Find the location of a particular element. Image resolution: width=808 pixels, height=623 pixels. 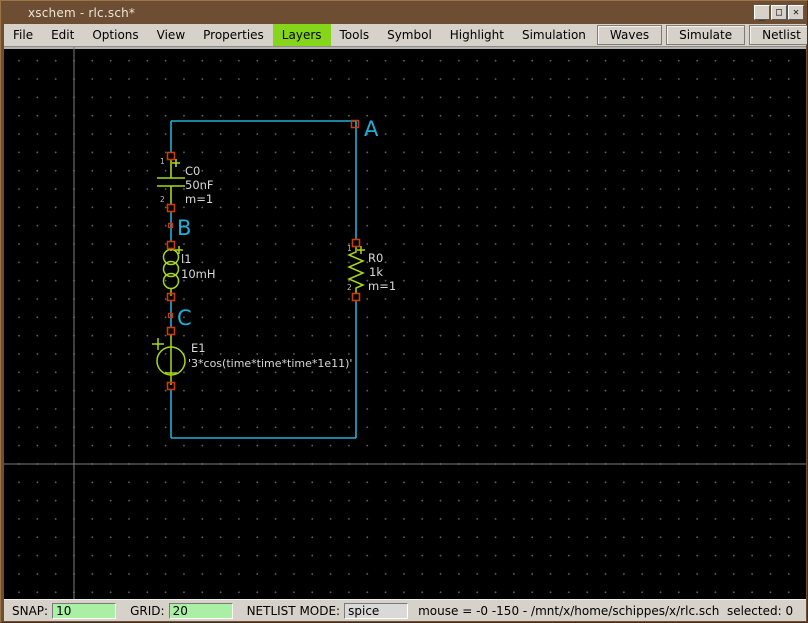

voltage-source-symbol: E1 '3*cos(time*time*time*1e11)' is located at coordinates (252, 358).